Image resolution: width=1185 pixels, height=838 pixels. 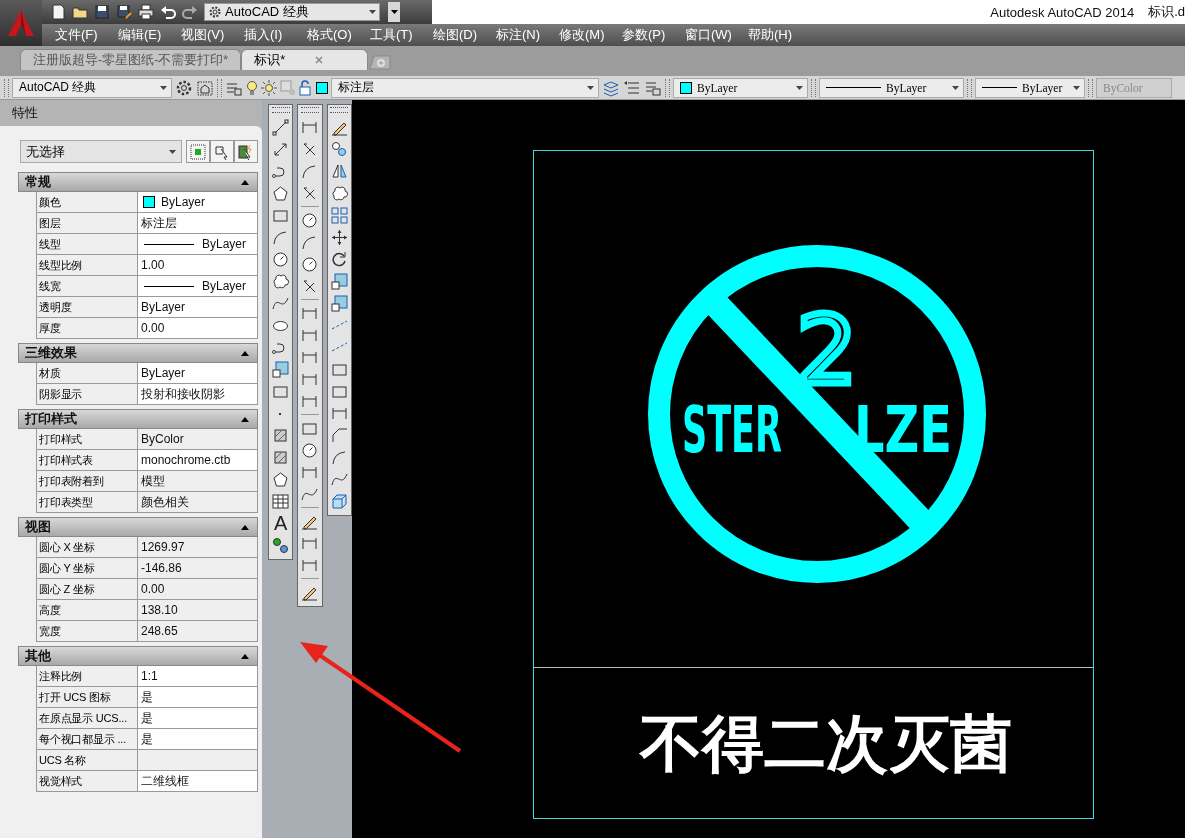 What do you see at coordinates (102, 12) in the screenshot?
I see `save-icon` at bounding box center [102, 12].